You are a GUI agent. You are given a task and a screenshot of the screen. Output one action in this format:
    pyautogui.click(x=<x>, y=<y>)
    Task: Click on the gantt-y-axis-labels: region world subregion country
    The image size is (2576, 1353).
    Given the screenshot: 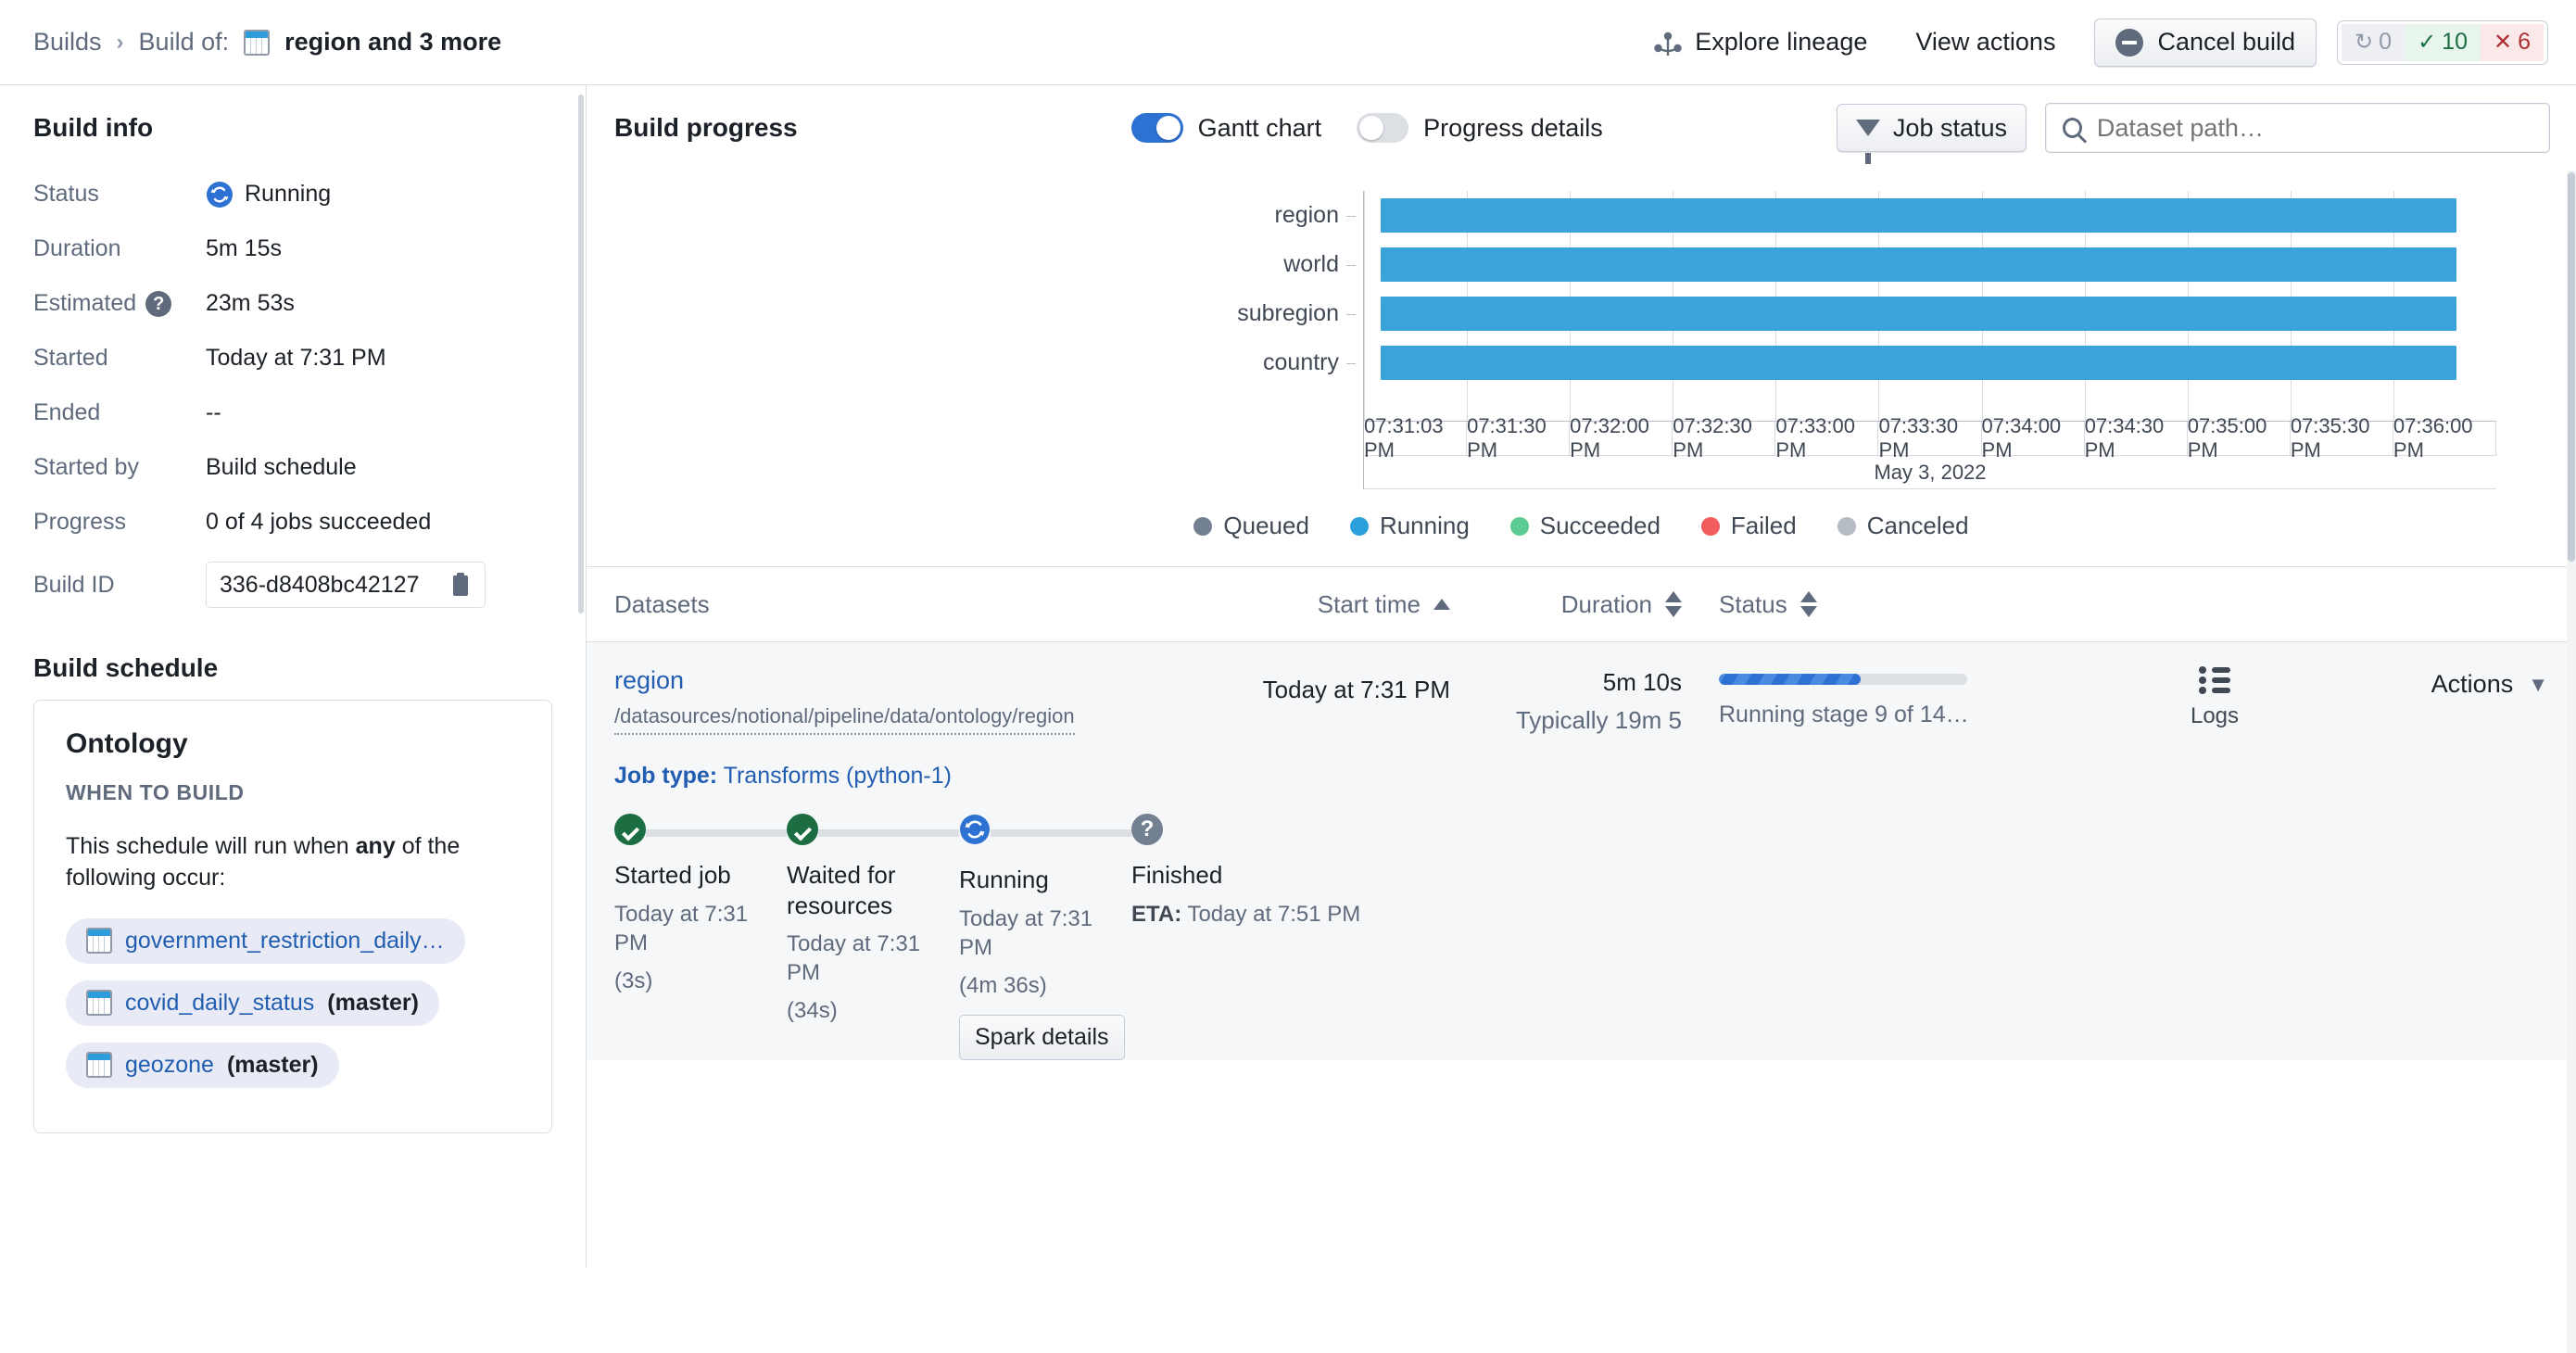 What is the action you would take?
    pyautogui.click(x=1249, y=289)
    